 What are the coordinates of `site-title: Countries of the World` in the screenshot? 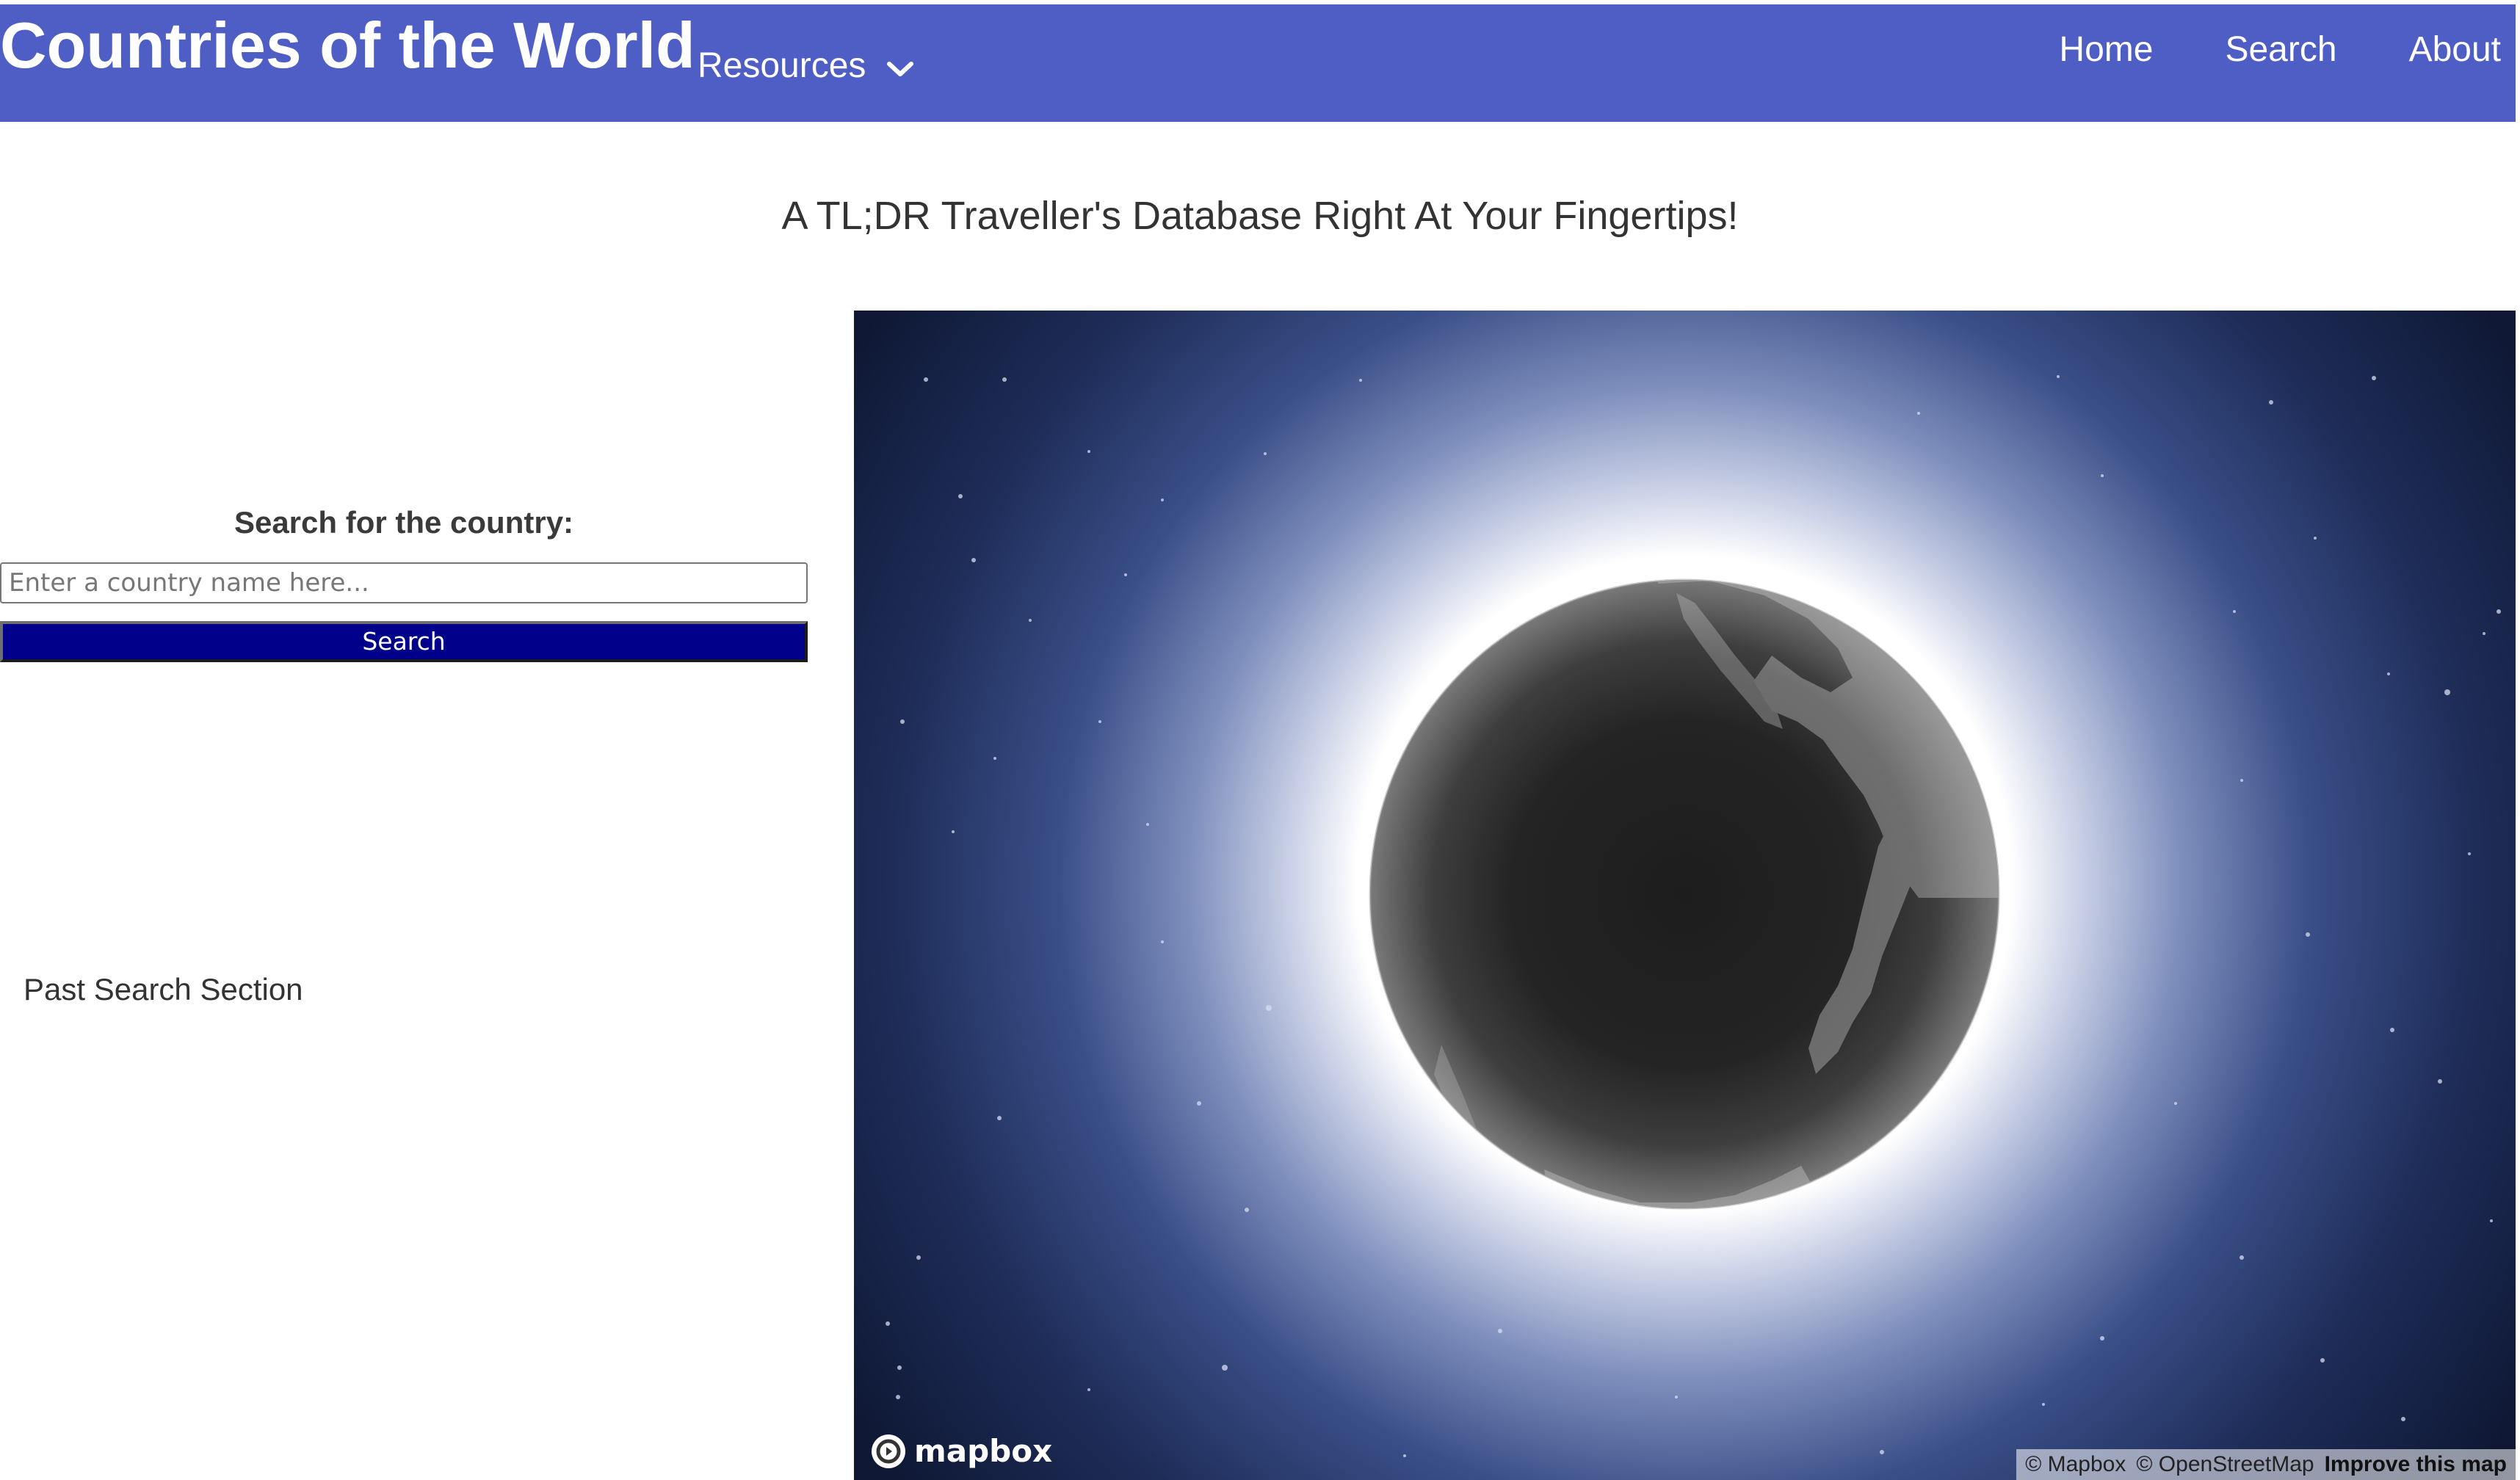 It's located at (347, 45).